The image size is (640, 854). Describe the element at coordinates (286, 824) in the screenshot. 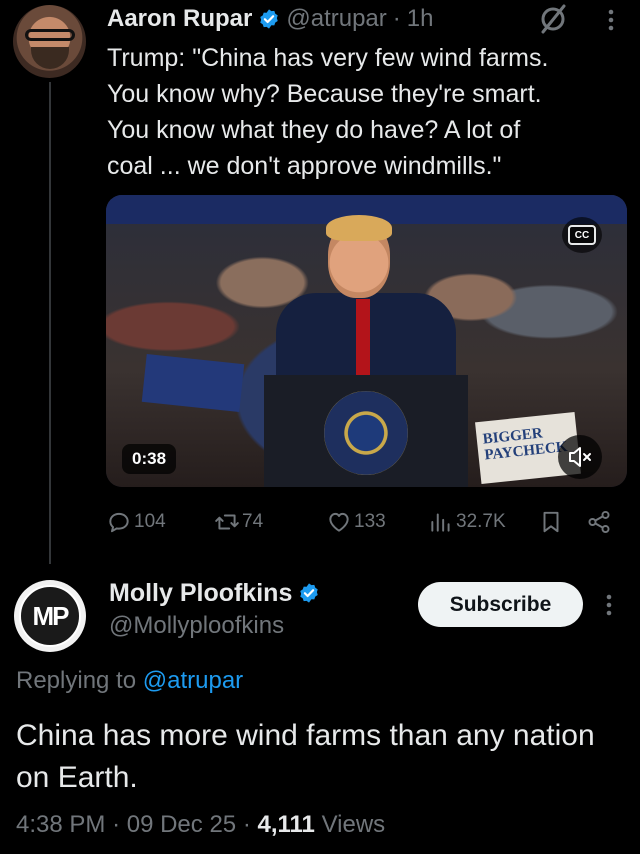

I see `reply-views-count: 4,111` at that location.